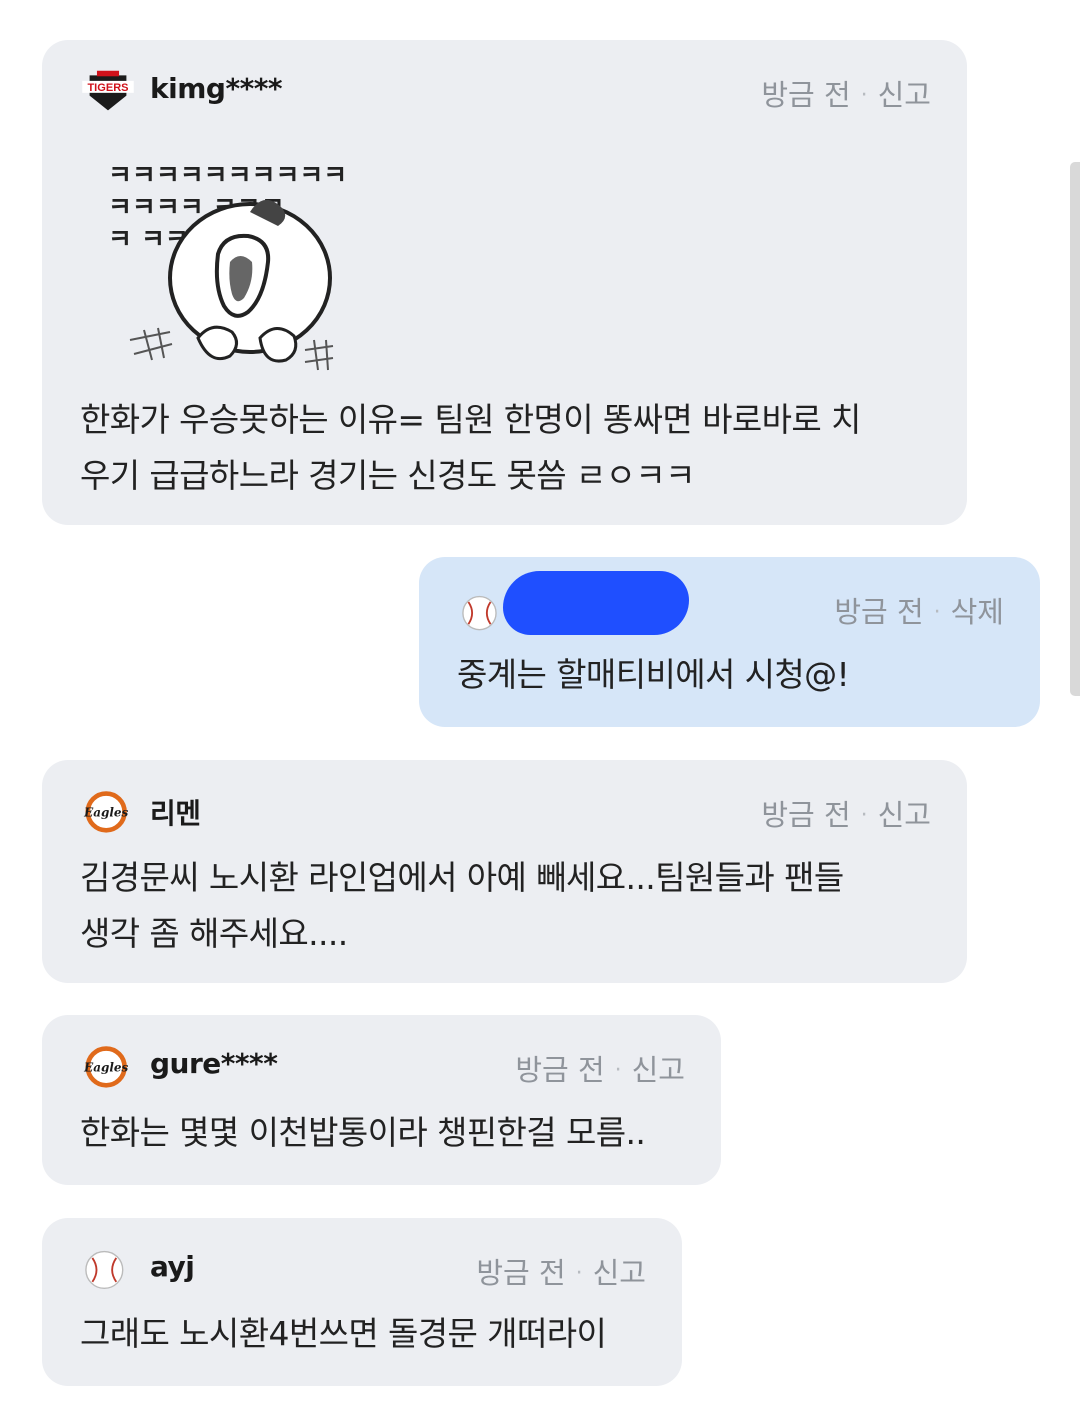 This screenshot has height=1401, width=1080. I want to click on tigers-logo-text: TIGERS, so click(107, 88).